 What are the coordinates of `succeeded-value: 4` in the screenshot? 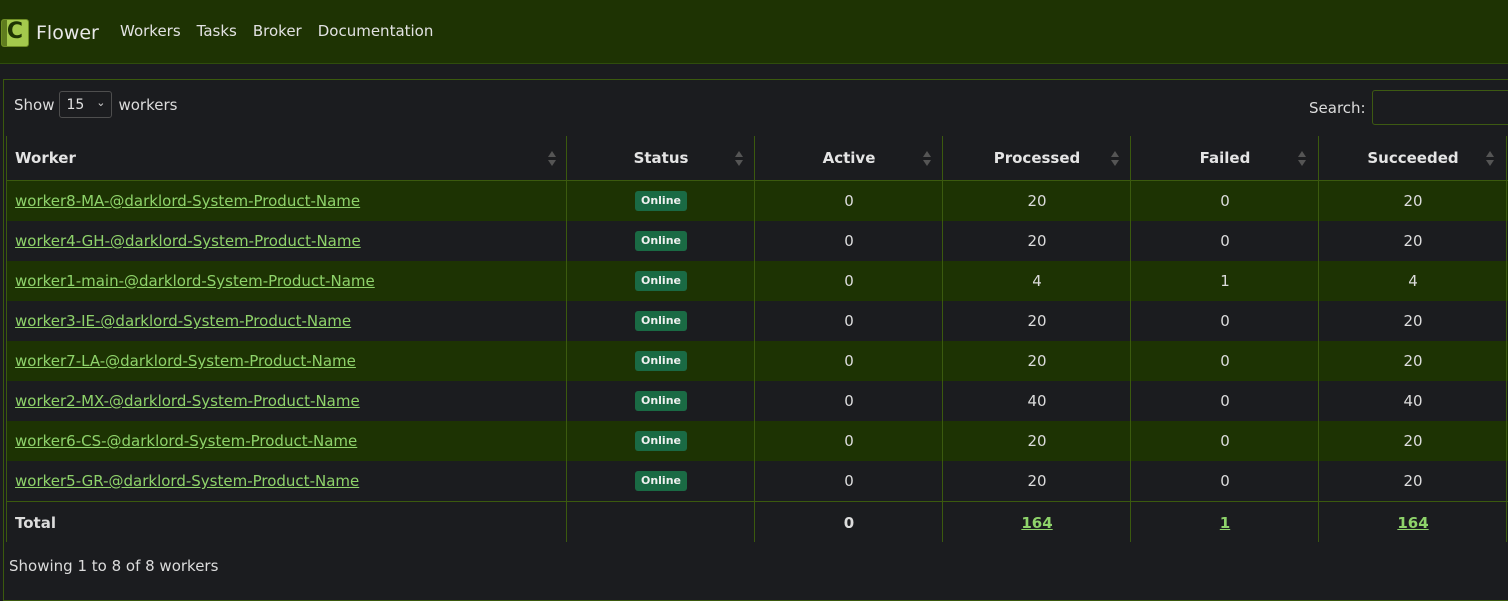 It's located at (1413, 281).